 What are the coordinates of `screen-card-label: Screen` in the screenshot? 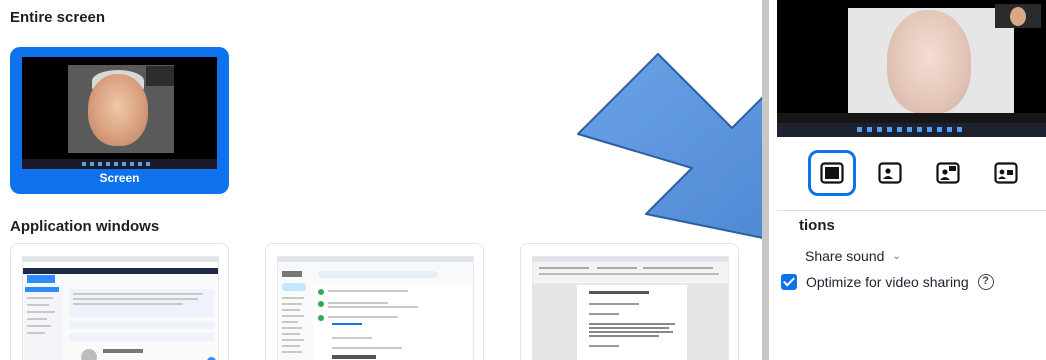 It's located at (119, 178).